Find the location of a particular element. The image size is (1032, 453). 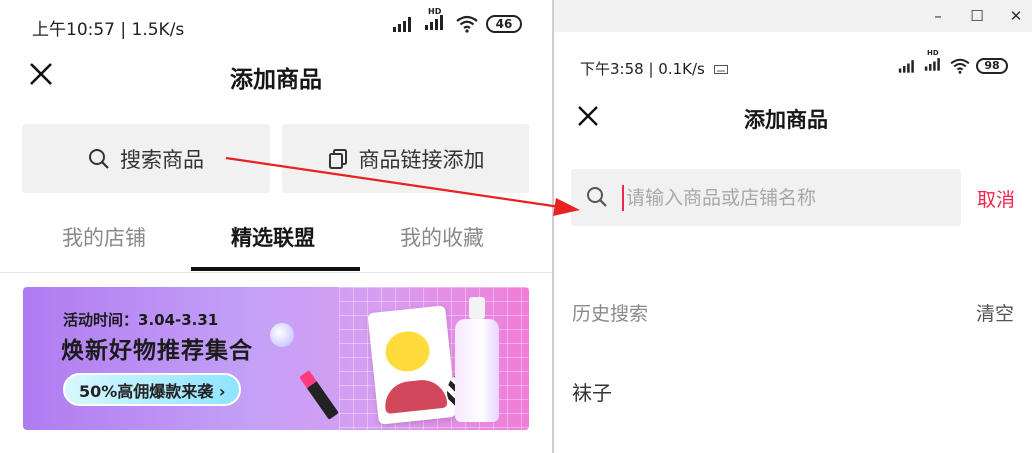

banner-date: 活动时间：3.04-3.31 is located at coordinates (141, 320).